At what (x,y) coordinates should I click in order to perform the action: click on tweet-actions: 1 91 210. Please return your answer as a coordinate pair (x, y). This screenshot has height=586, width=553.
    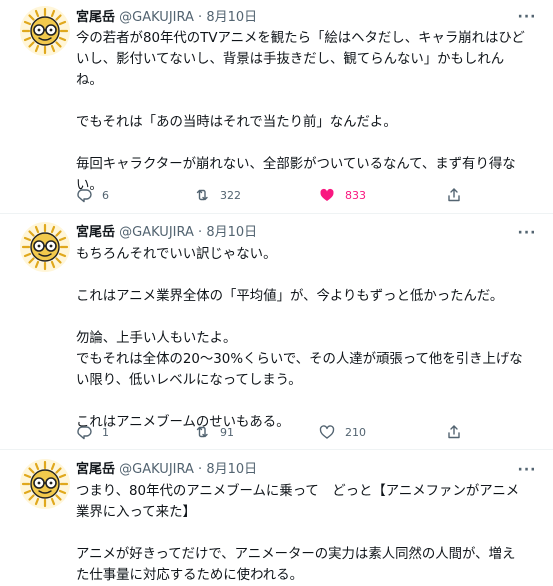
    Looking at the image, I should click on (276, 432).